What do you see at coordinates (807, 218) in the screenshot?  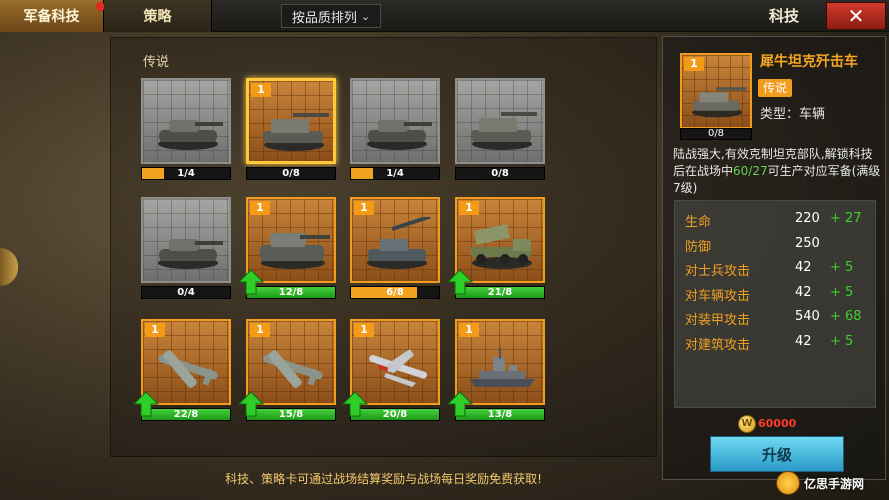 I see `stat-value: 220` at bounding box center [807, 218].